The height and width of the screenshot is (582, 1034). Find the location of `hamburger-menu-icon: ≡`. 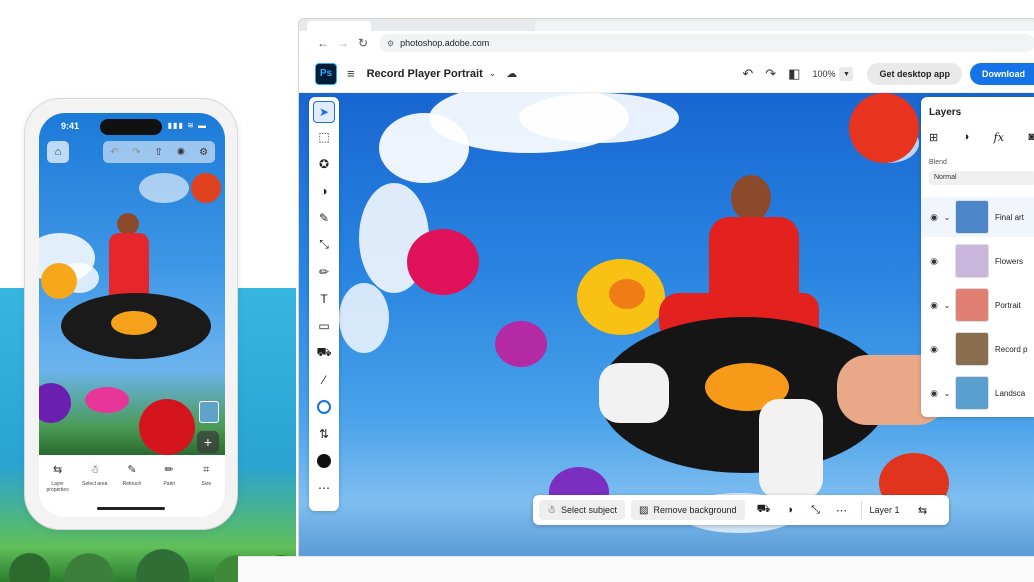

hamburger-menu-icon: ≡ is located at coordinates (351, 73).